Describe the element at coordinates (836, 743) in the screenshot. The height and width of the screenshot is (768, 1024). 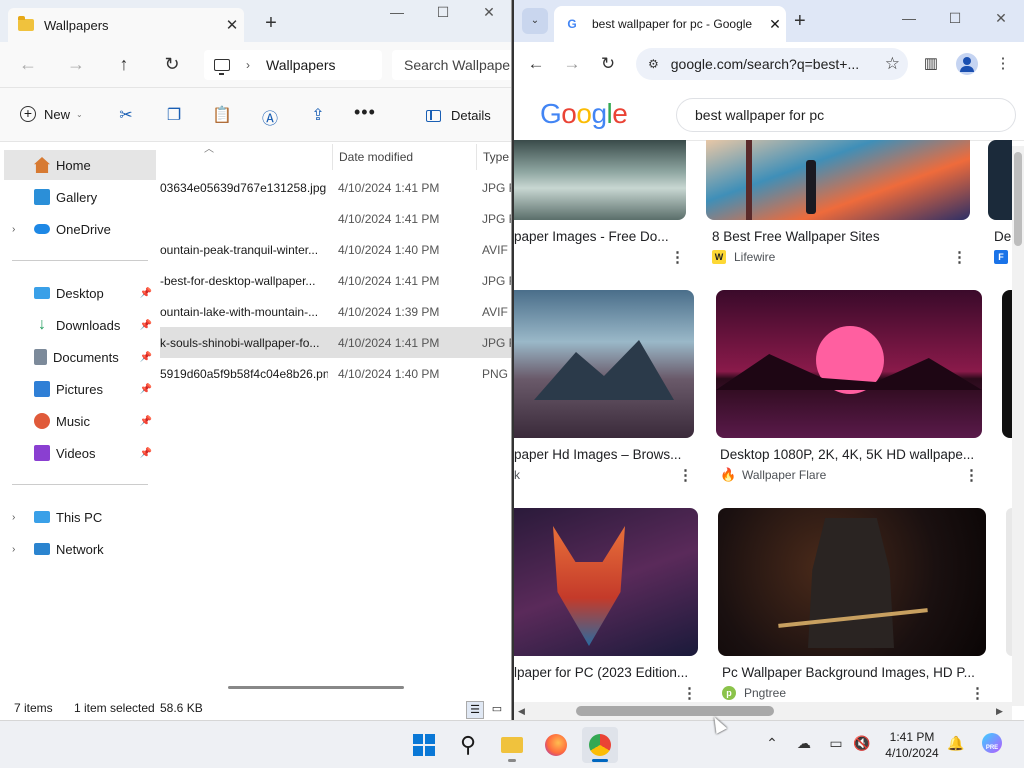
I see `display-icon: ▭` at that location.